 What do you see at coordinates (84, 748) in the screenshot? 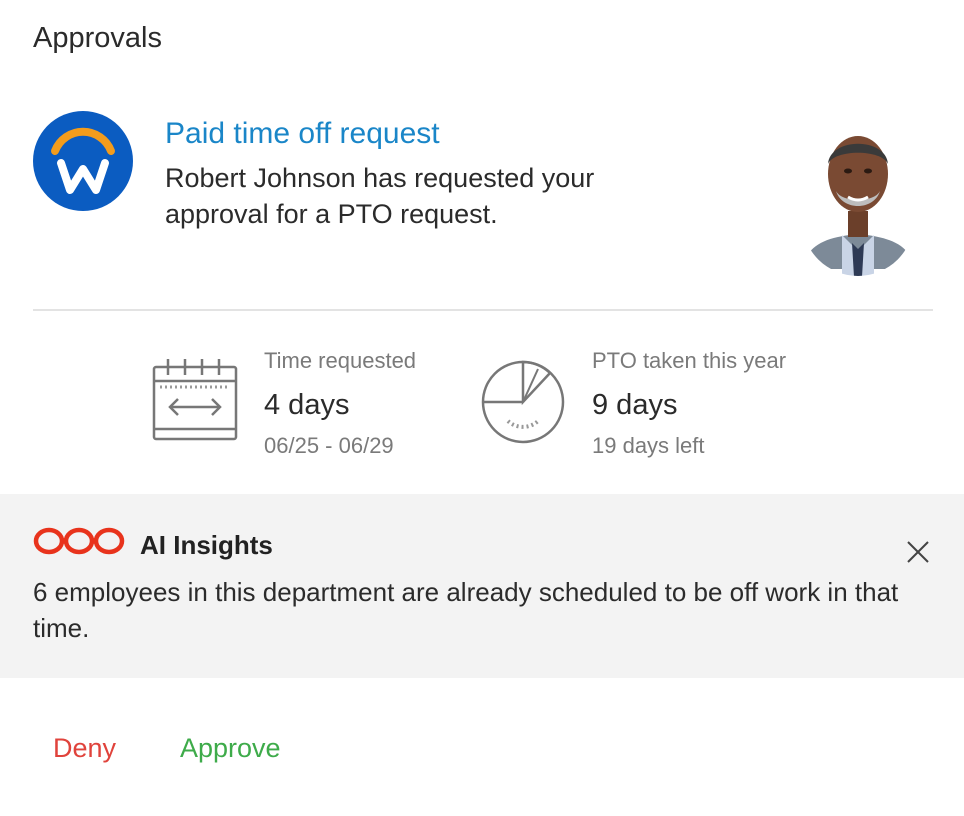
I see `deny-button: Deny` at bounding box center [84, 748].